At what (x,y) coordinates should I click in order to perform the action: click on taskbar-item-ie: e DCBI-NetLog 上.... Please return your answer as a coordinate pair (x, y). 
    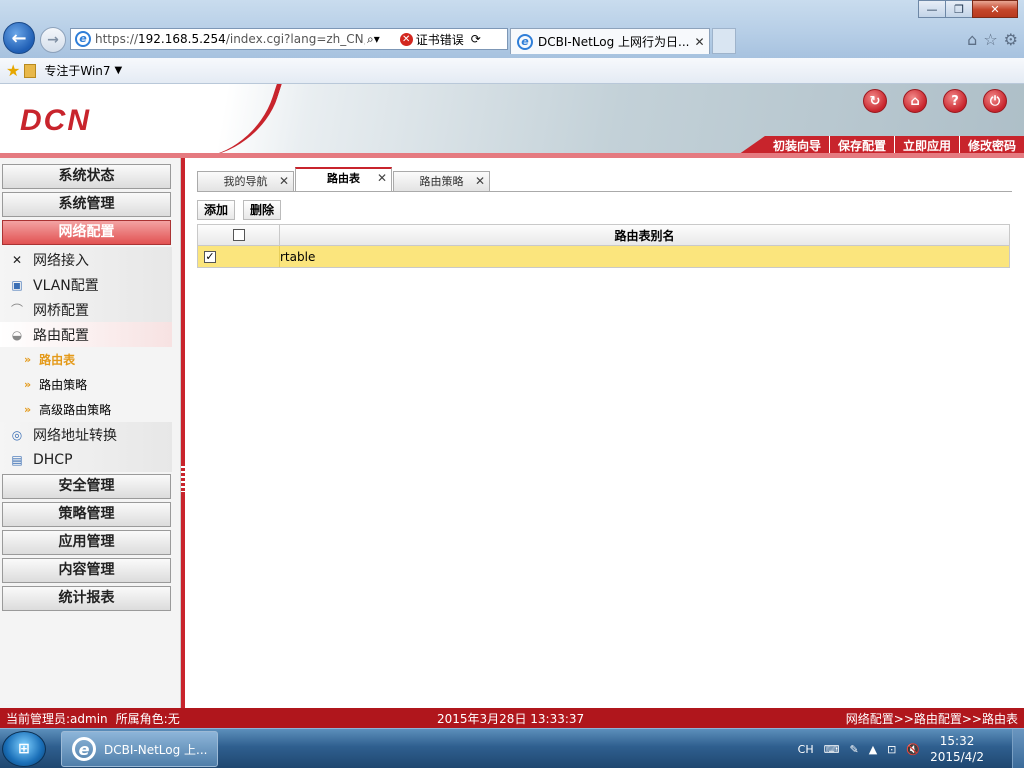
    Looking at the image, I should click on (139, 749).